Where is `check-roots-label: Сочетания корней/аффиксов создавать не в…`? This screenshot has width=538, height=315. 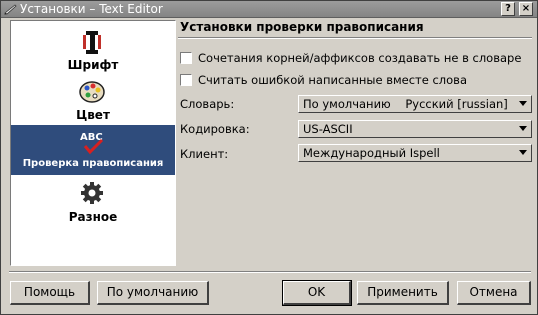
check-roots-label: Сочетания корней/аффиксов создавать не в… is located at coordinates (360, 58).